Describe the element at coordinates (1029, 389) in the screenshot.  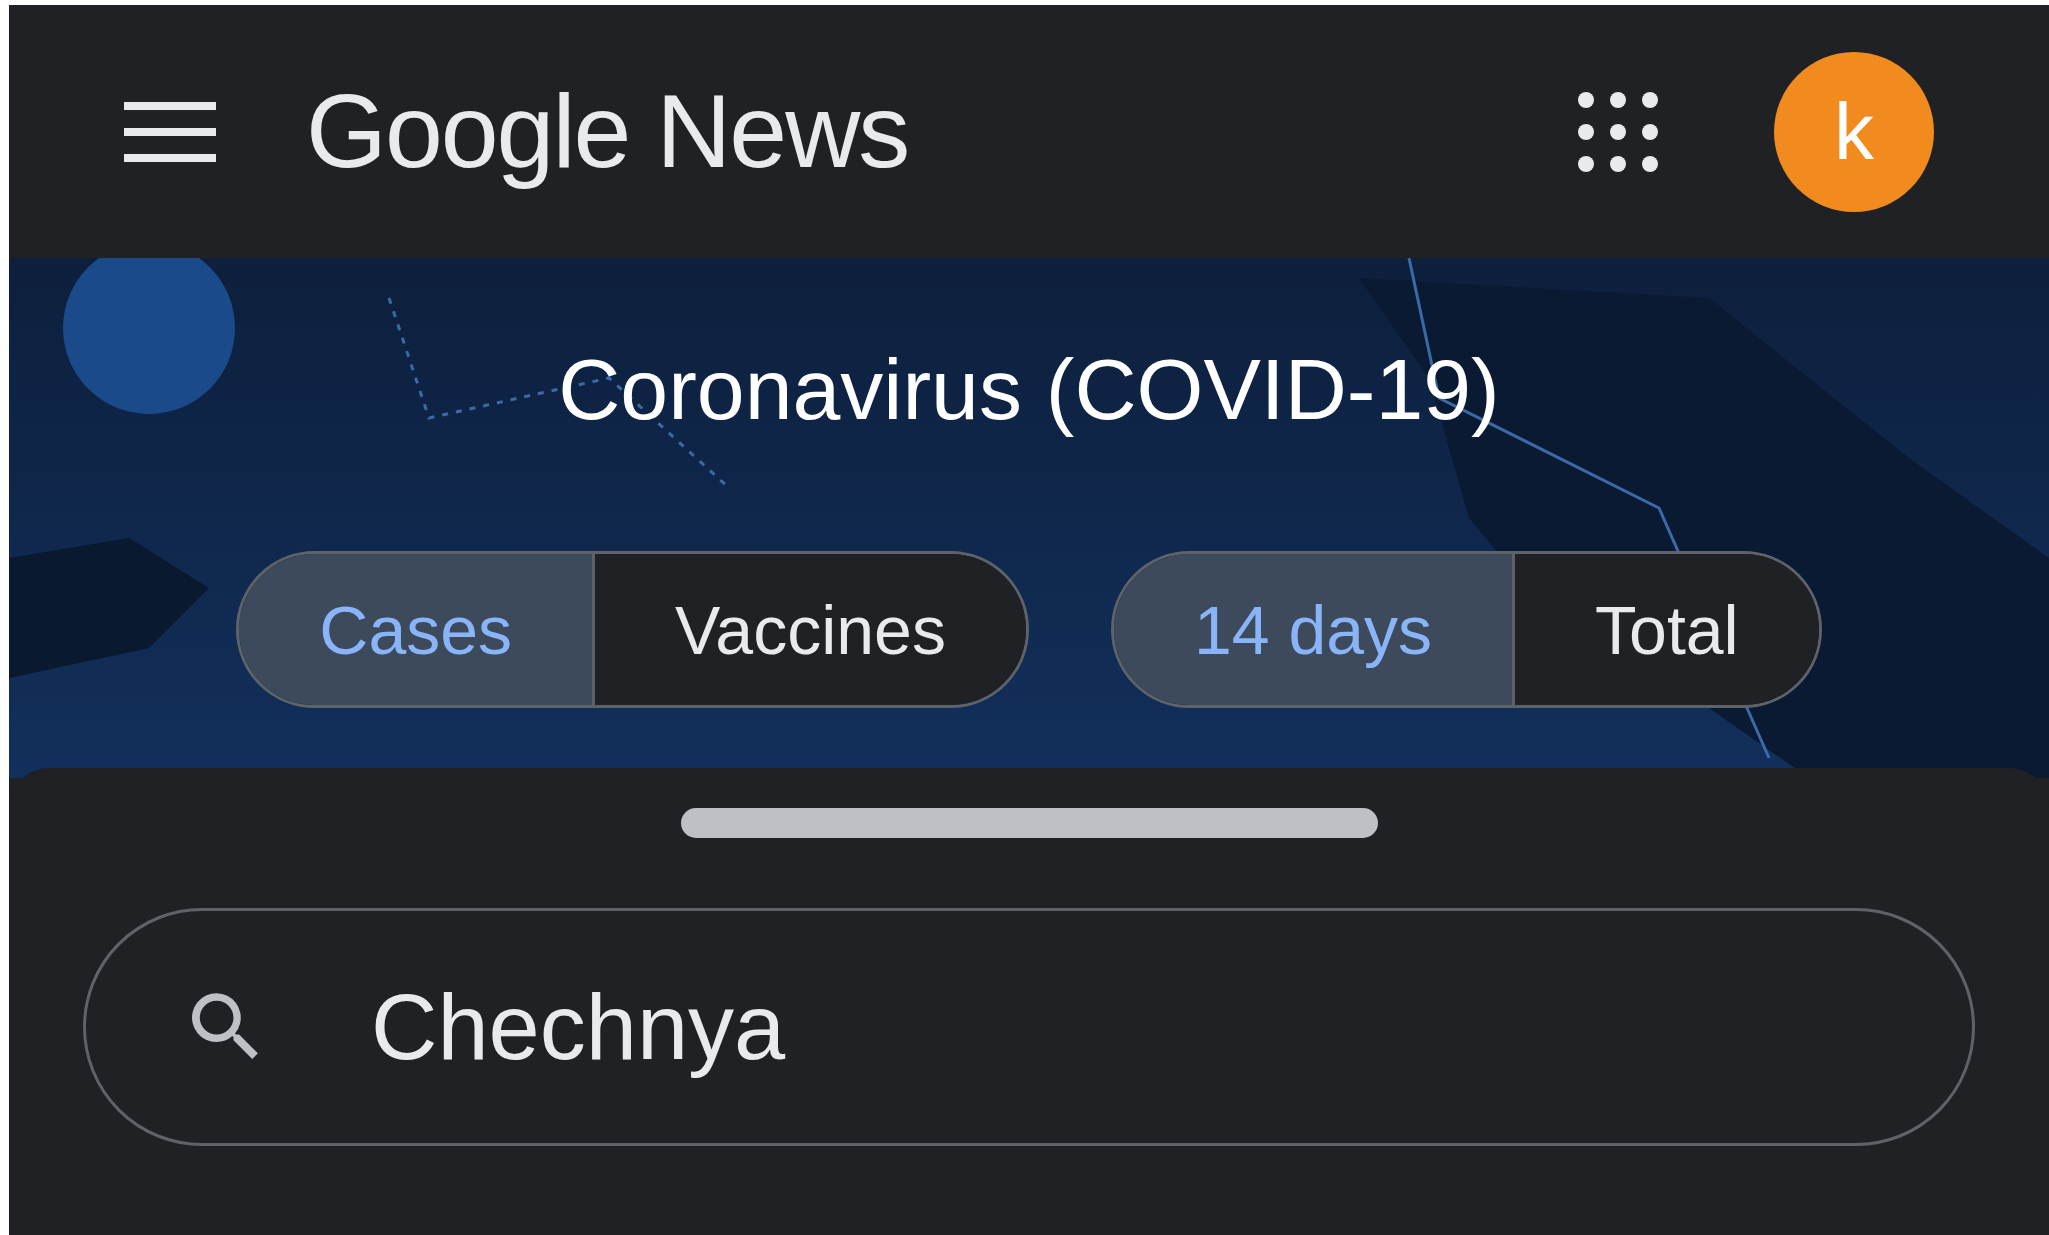
I see `banner-title: Coronavirus (COVID-19)` at that location.